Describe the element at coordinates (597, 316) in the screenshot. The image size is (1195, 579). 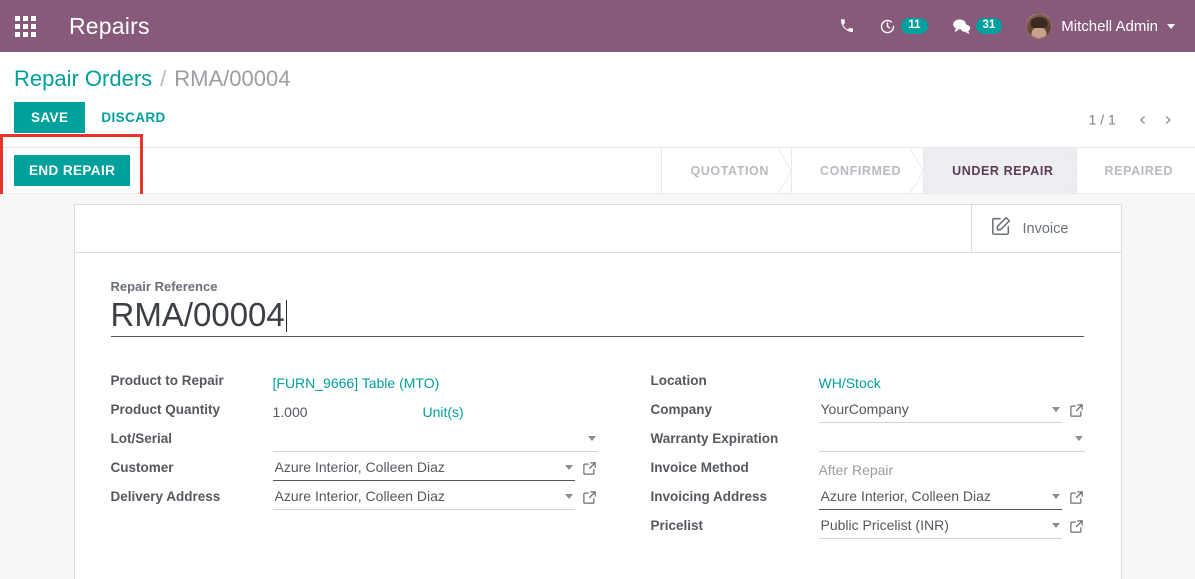
I see `repair-reference-input: RMA/00004` at that location.